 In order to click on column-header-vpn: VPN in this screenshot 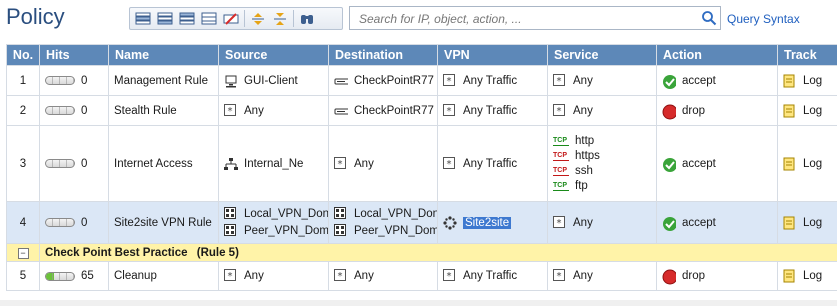, I will do `click(492, 55)`.